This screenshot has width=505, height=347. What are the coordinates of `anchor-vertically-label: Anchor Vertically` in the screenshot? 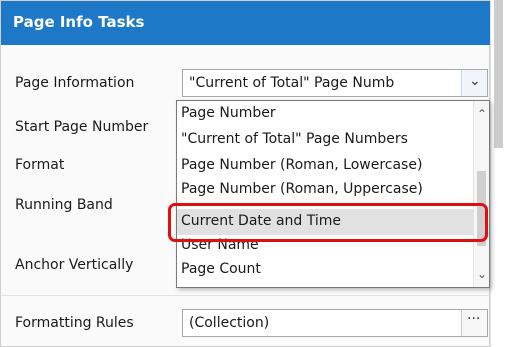 It's located at (74, 265).